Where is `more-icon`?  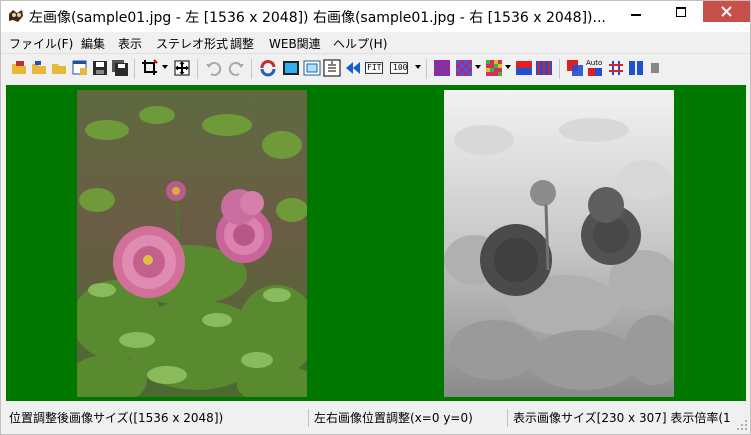
more-icon is located at coordinates (655, 68).